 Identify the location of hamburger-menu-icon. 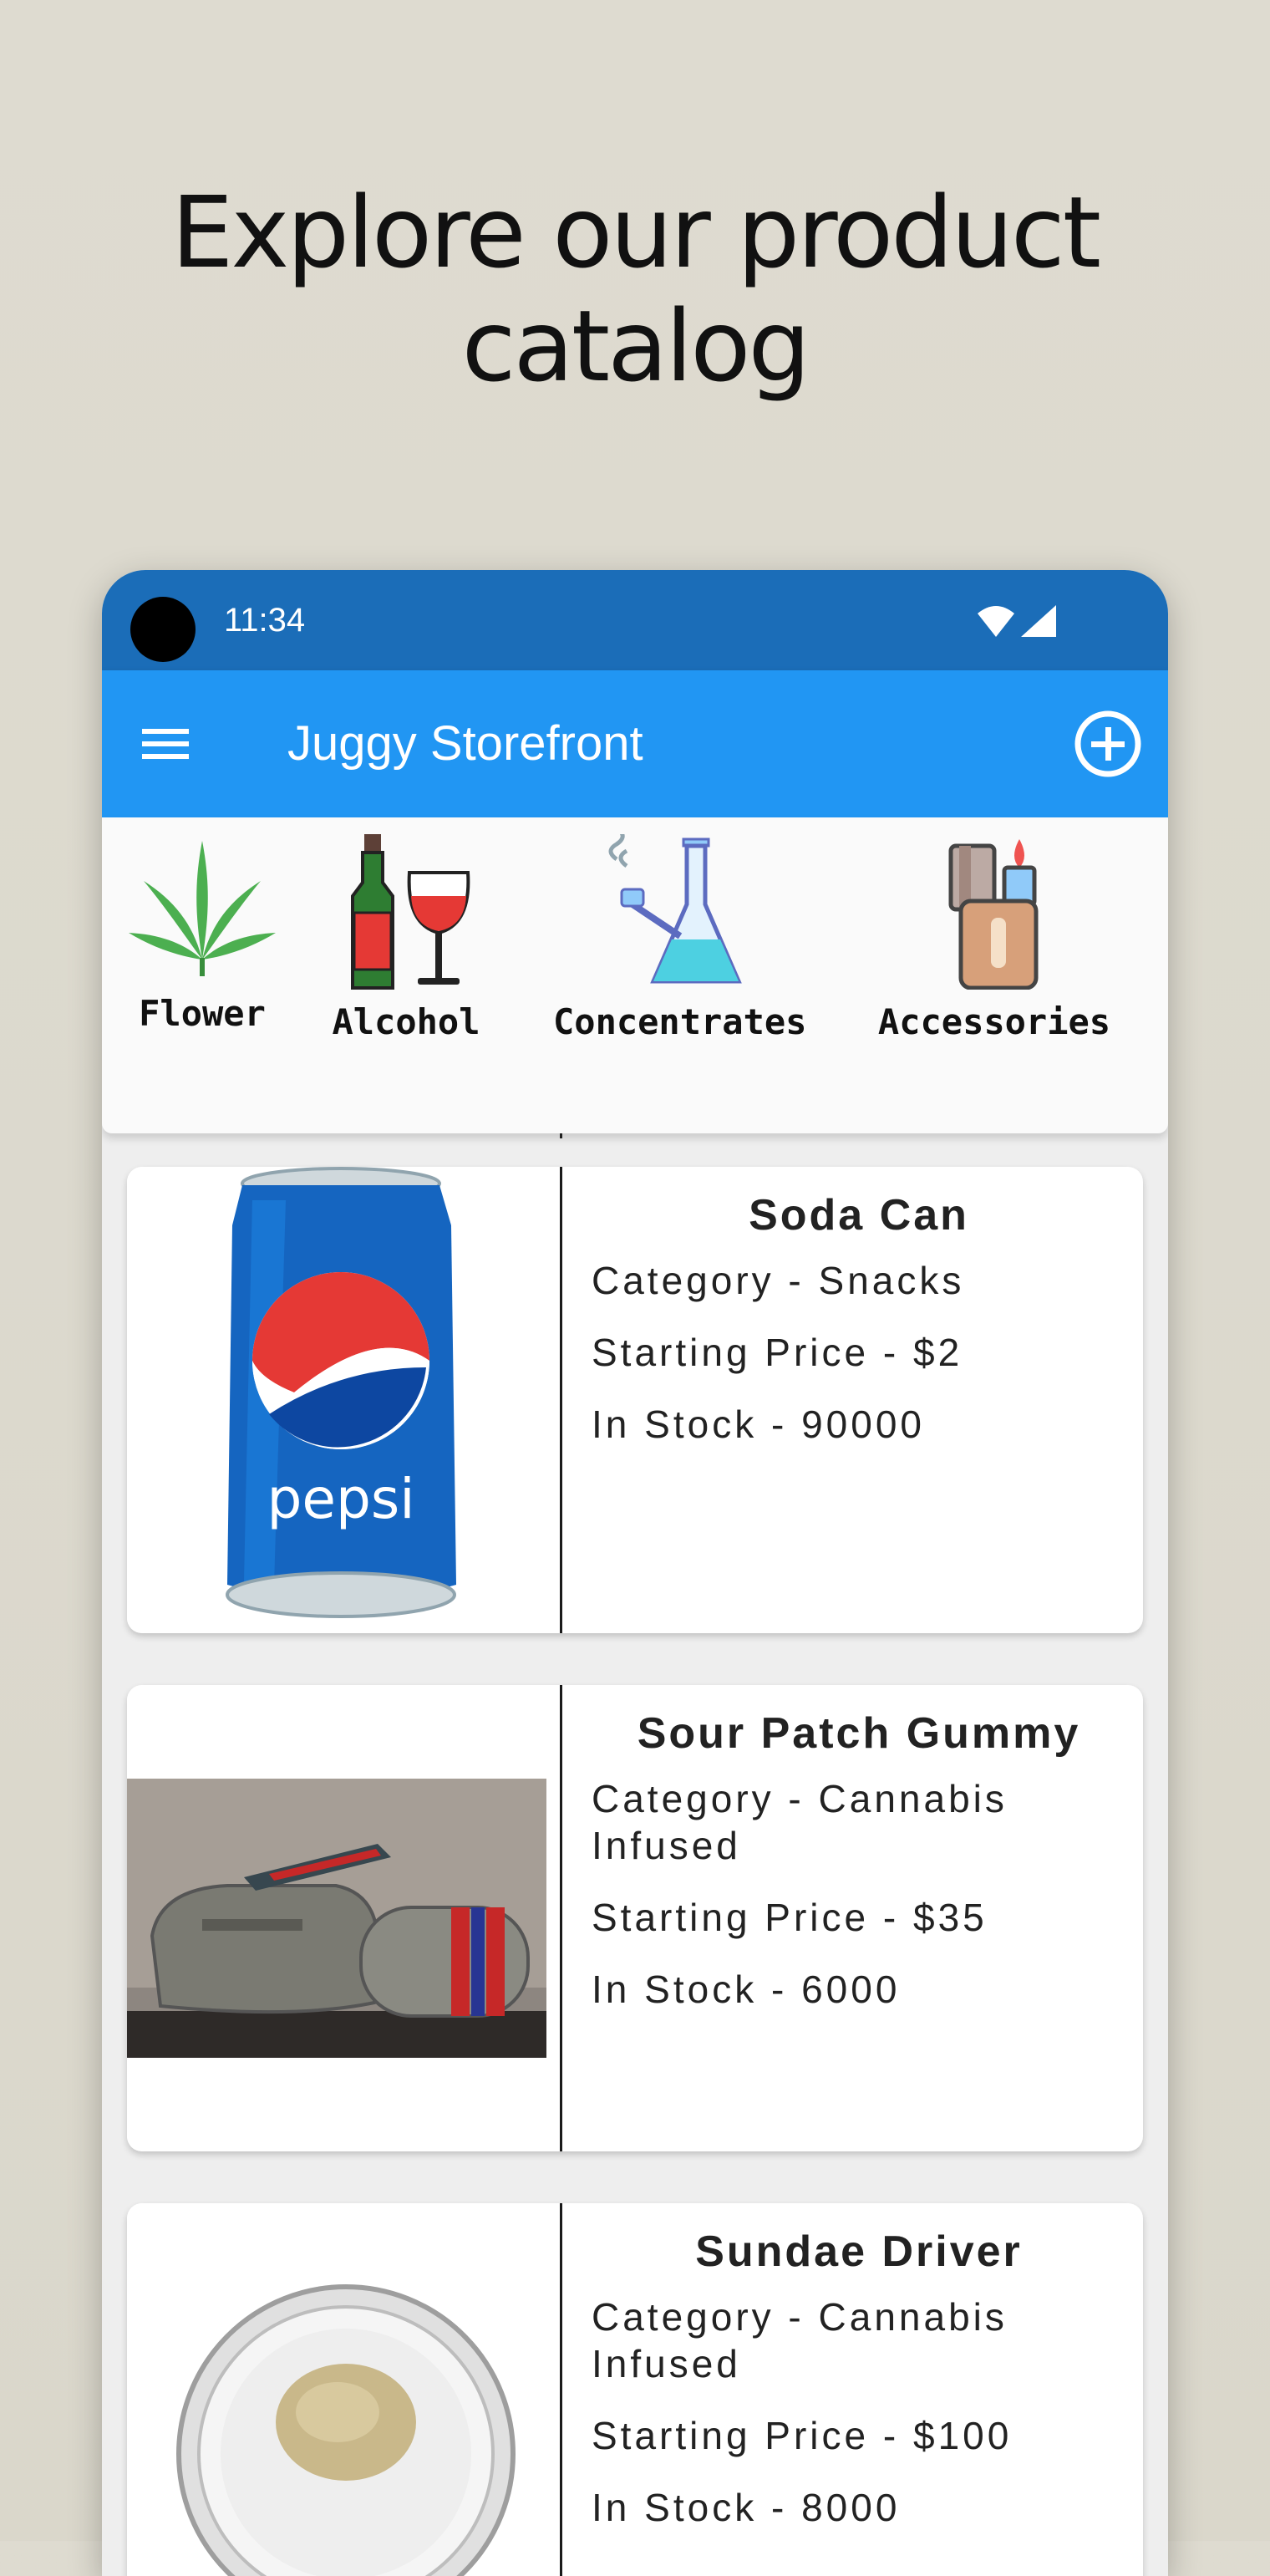
(165, 744).